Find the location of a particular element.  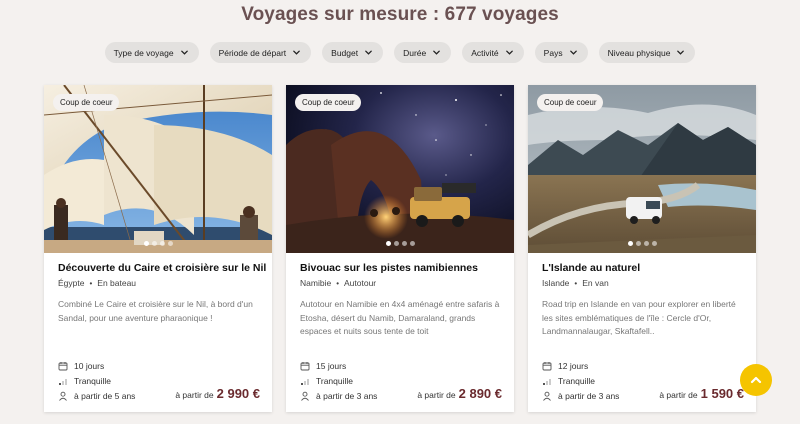

card-mode: En bateau is located at coordinates (117, 283).